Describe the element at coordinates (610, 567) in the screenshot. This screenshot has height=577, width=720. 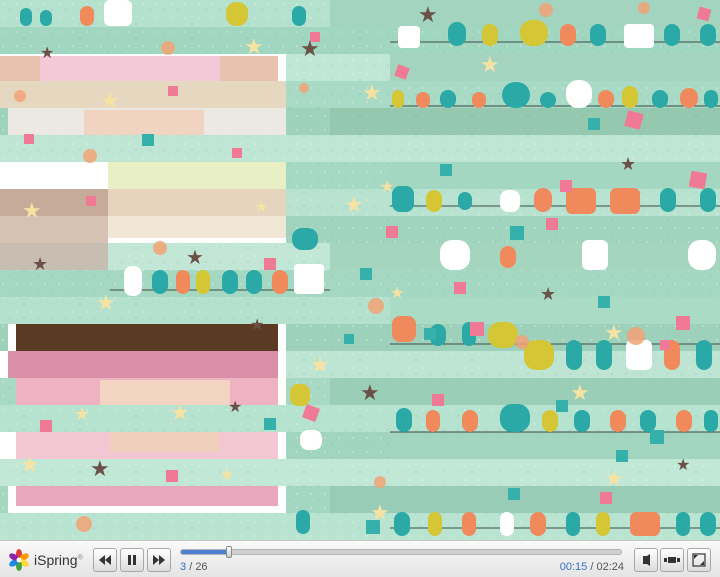
I see `time-total: 02:24` at that location.